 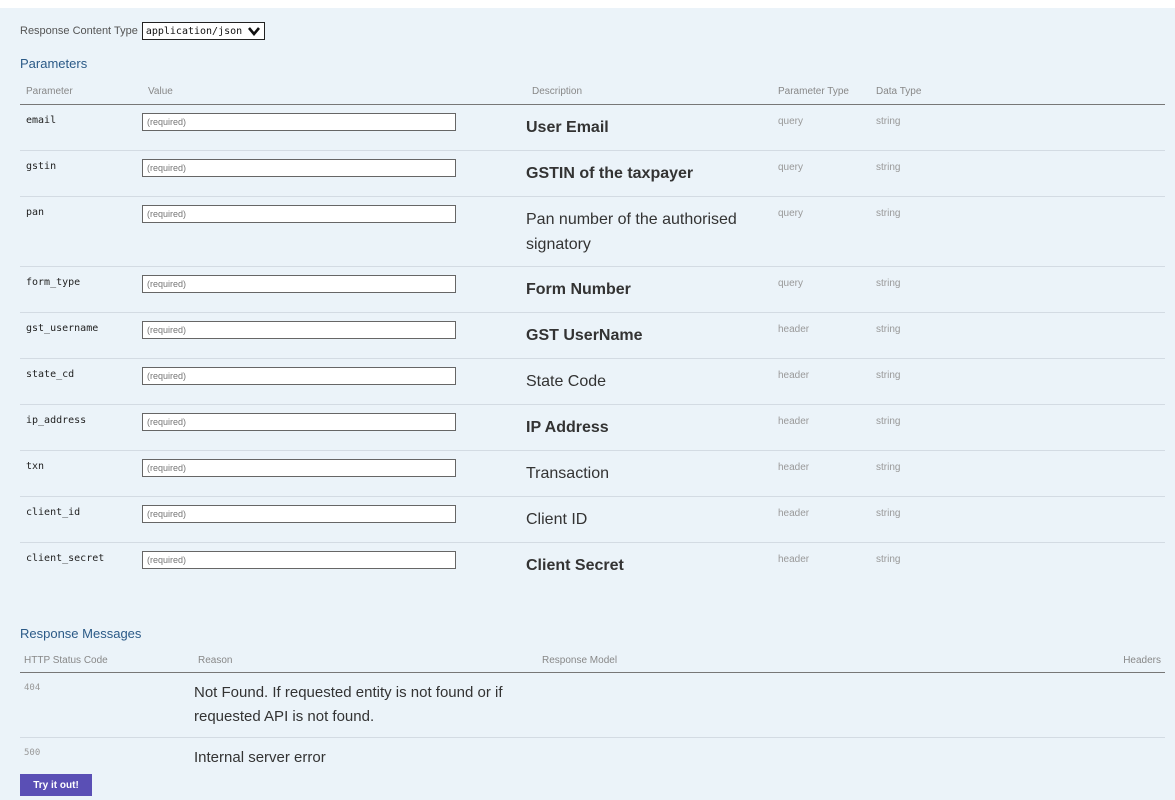 I want to click on parameter-description: GSTIN of the taxpayer, so click(x=649, y=173).